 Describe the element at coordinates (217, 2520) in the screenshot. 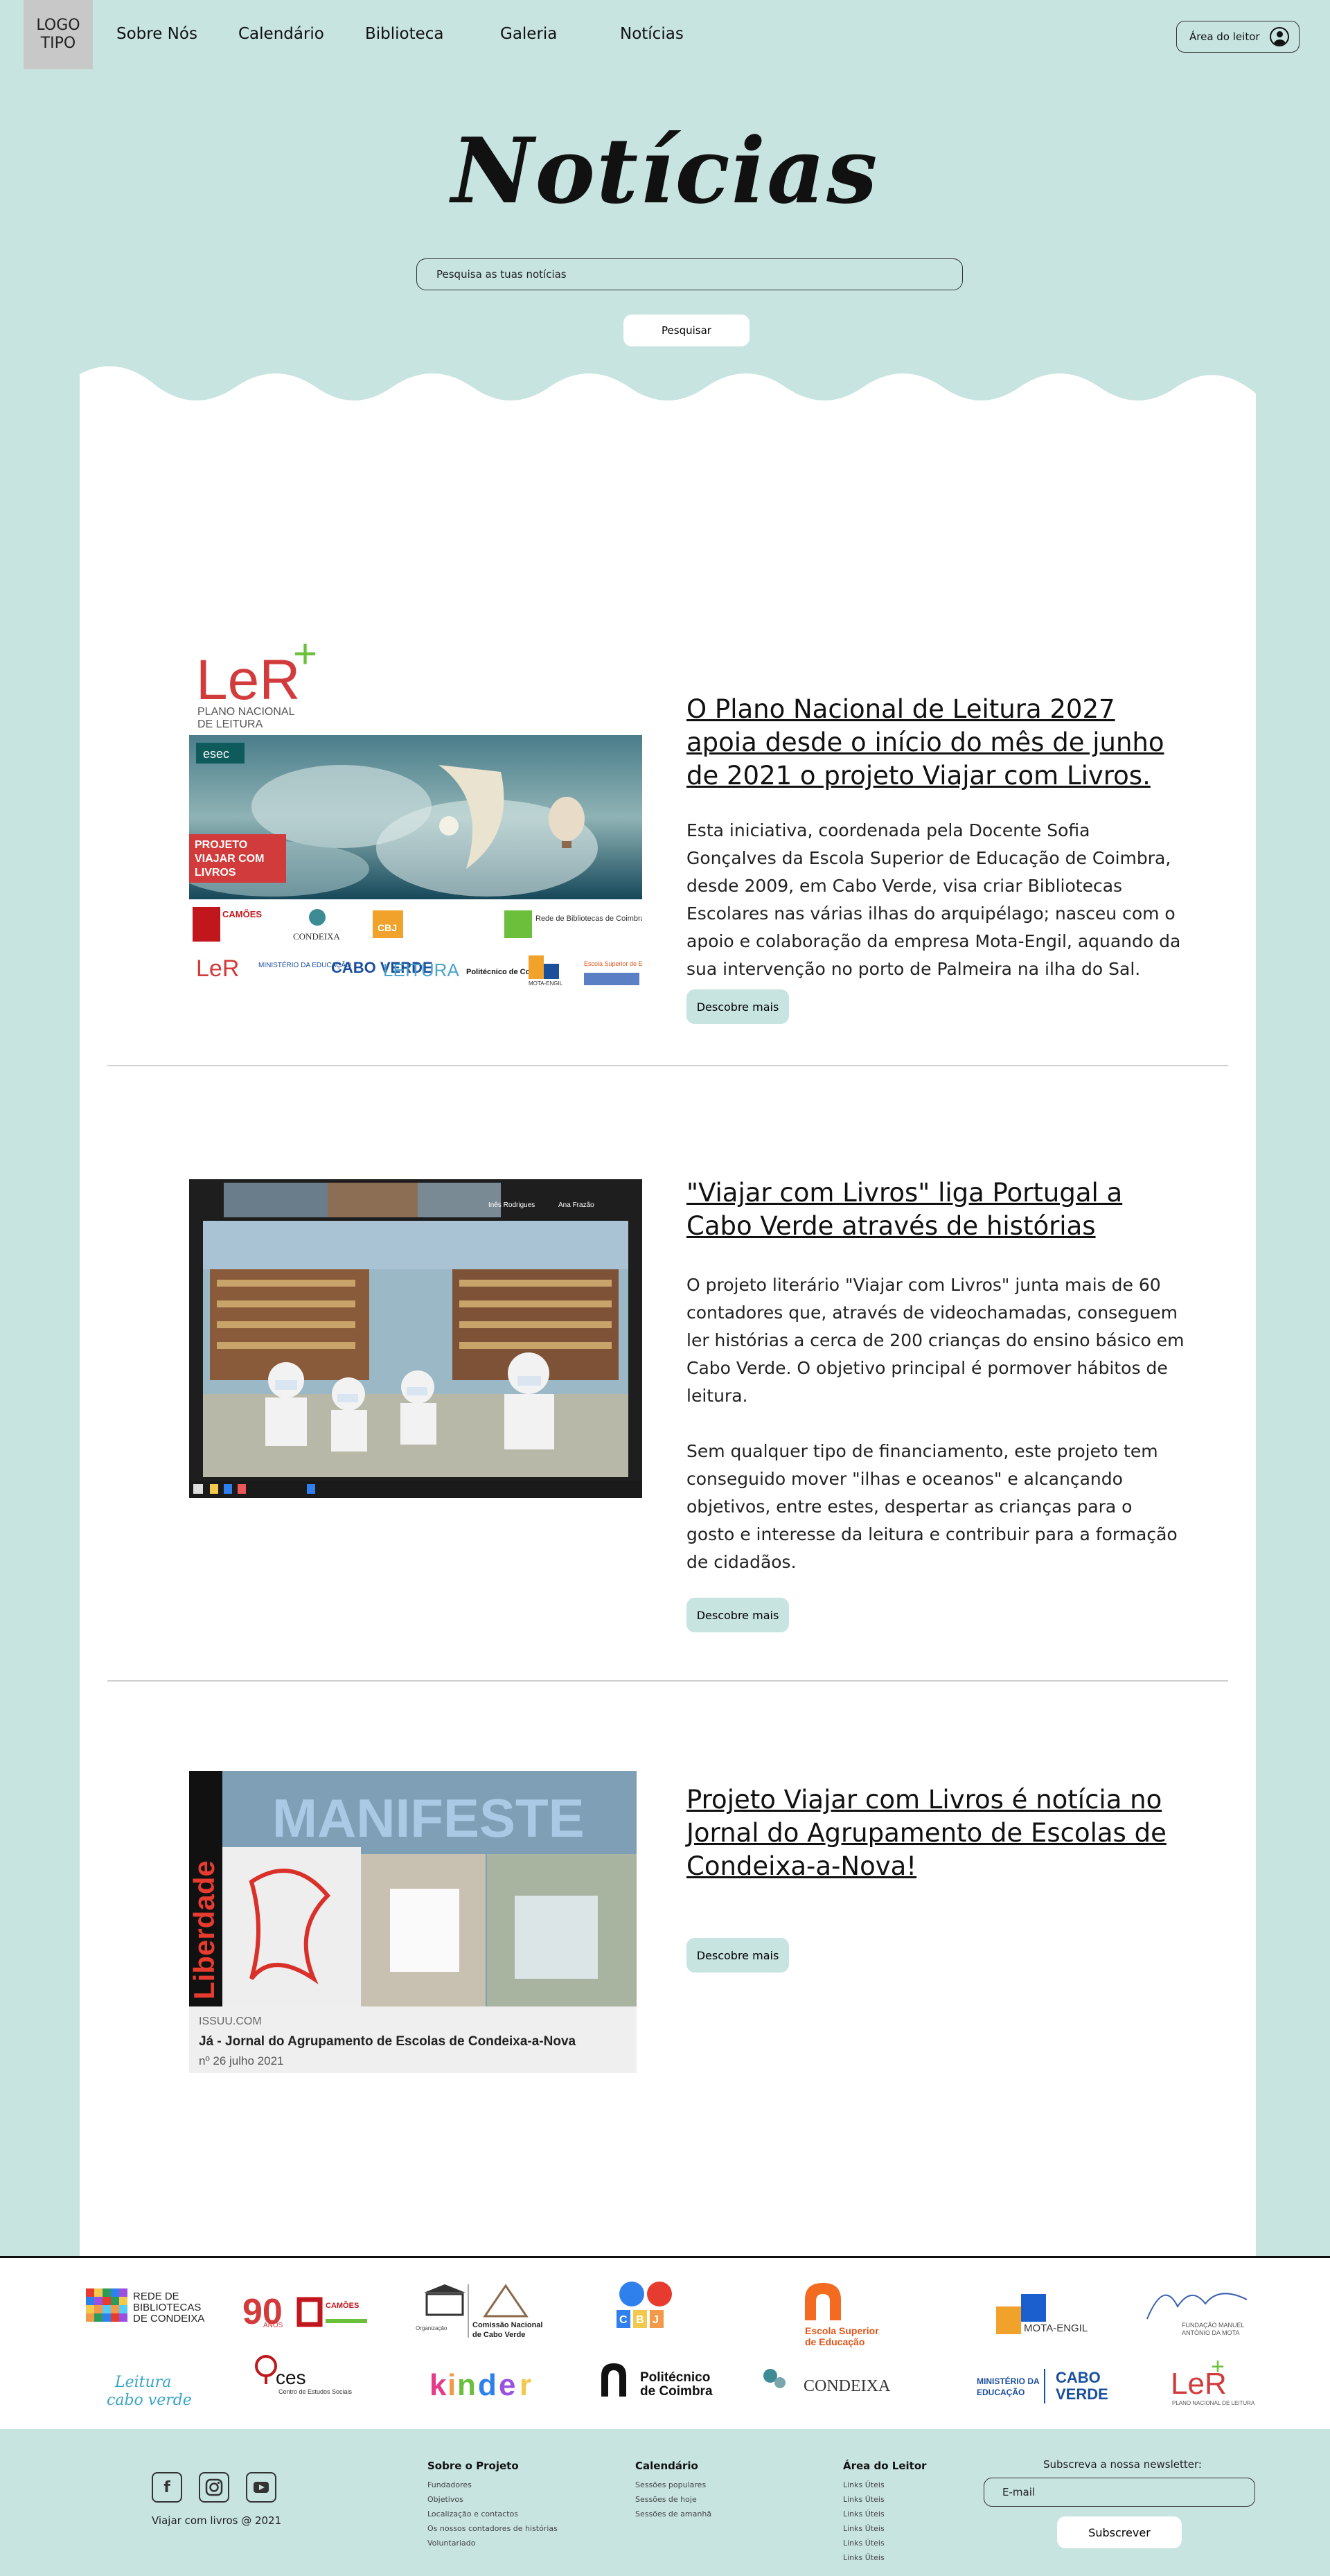

I see `copyright: Viajar com livros @ 2021` at that location.